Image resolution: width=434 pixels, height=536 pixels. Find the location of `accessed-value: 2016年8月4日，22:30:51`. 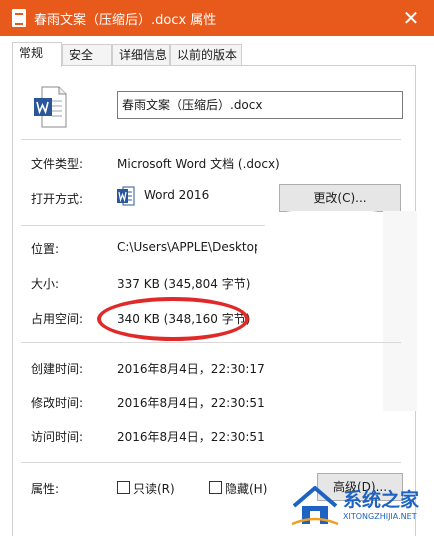

accessed-value: 2016年8月4日，22:30:51 is located at coordinates (191, 437).